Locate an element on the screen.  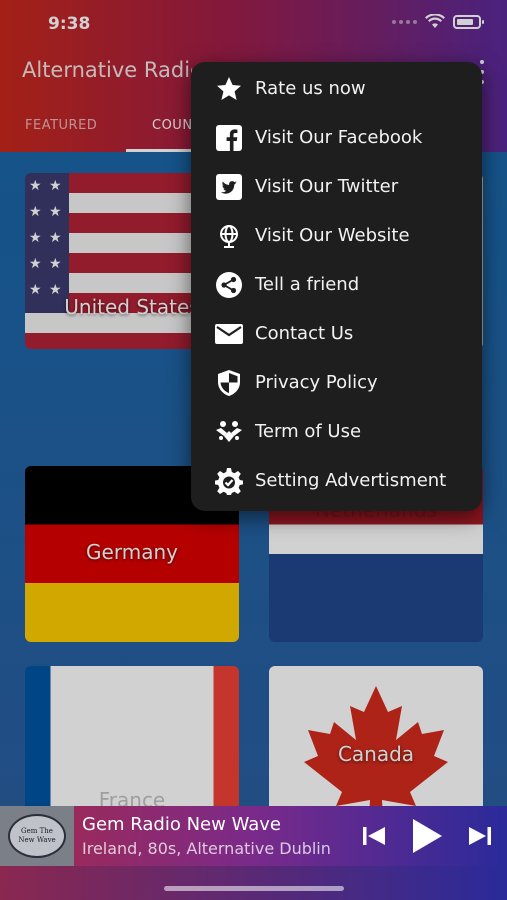
handshake-icon is located at coordinates (229, 432).